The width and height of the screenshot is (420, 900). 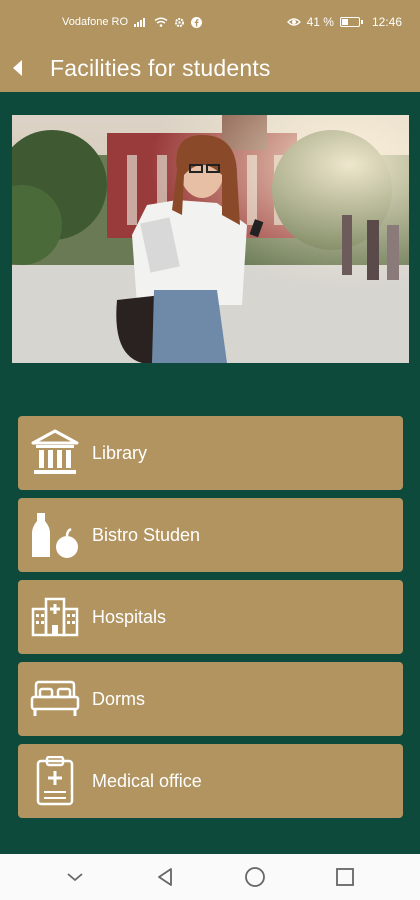 What do you see at coordinates (210, 781) in the screenshot?
I see `facility-item-medical-office: Medical office` at bounding box center [210, 781].